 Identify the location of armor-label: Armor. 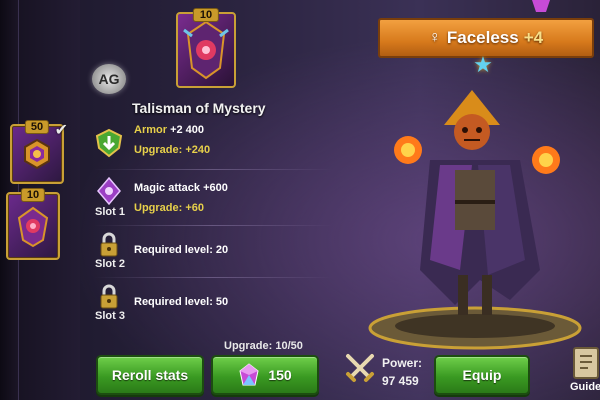
(151, 130).